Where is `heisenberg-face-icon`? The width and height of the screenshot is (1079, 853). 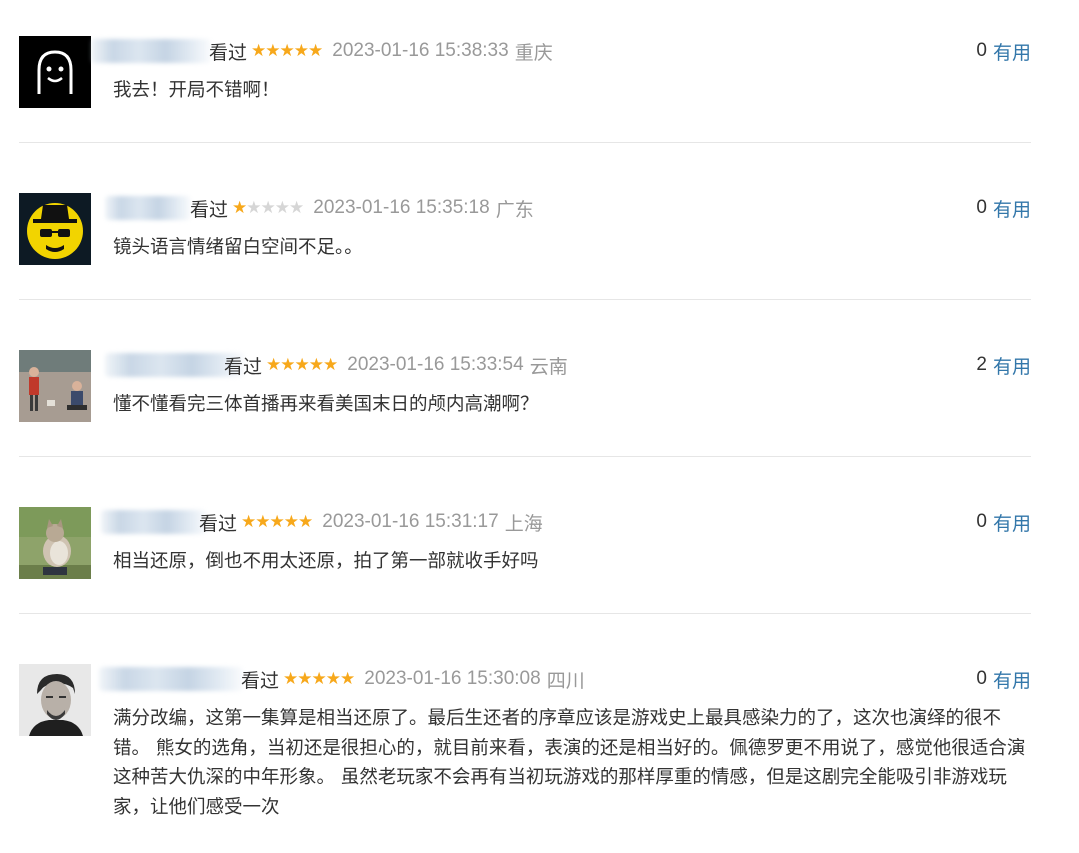
heisenberg-face-icon is located at coordinates (55, 229).